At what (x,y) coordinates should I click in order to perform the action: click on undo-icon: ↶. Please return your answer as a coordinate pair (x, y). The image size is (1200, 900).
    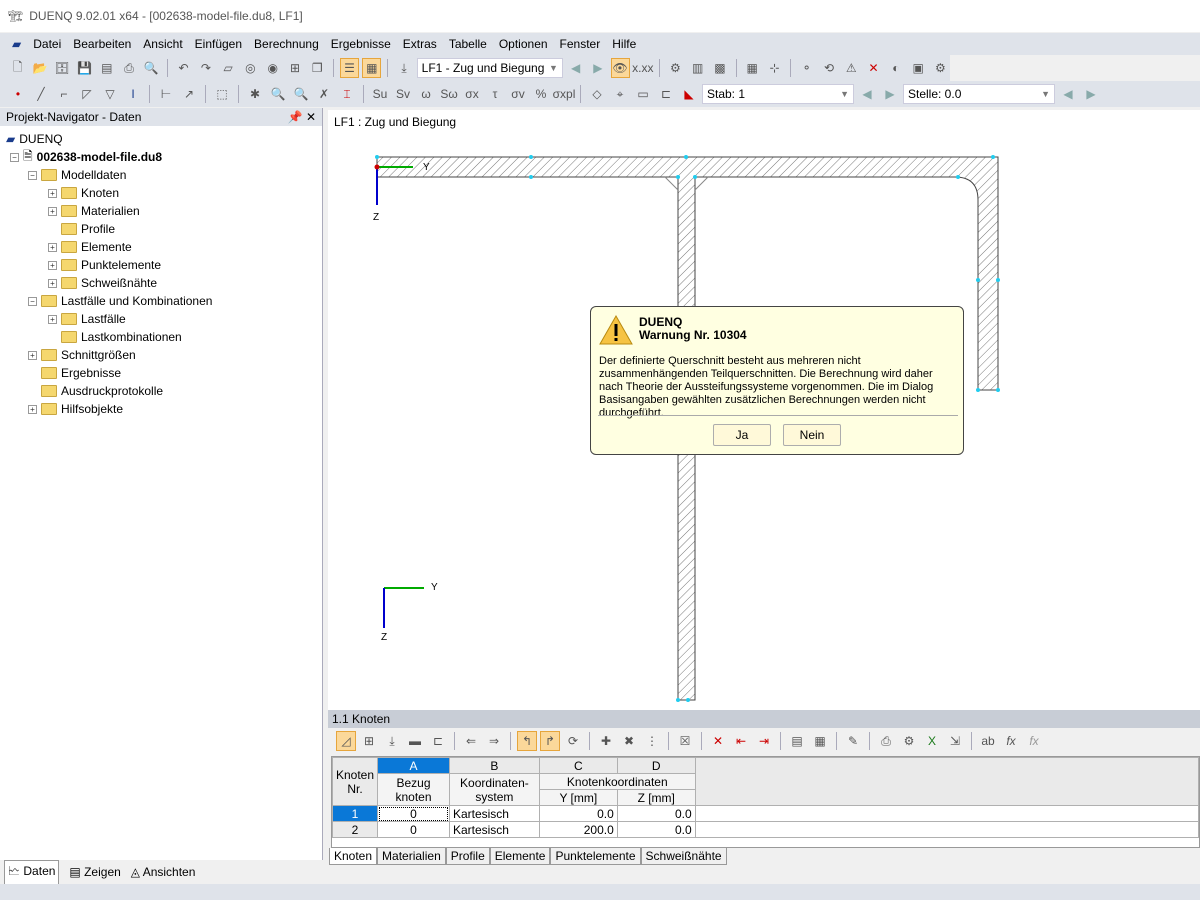
    Looking at the image, I should click on (183, 68).